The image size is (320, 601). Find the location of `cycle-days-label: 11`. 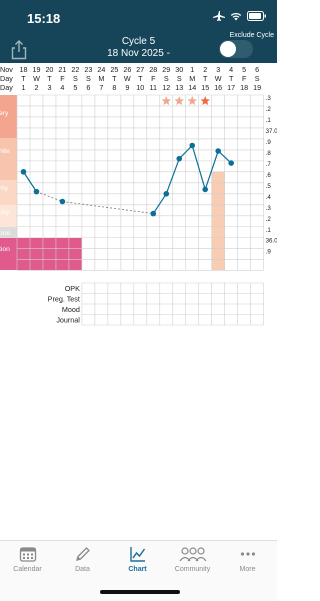

cycle-days-label: 11 is located at coordinates (153, 87).